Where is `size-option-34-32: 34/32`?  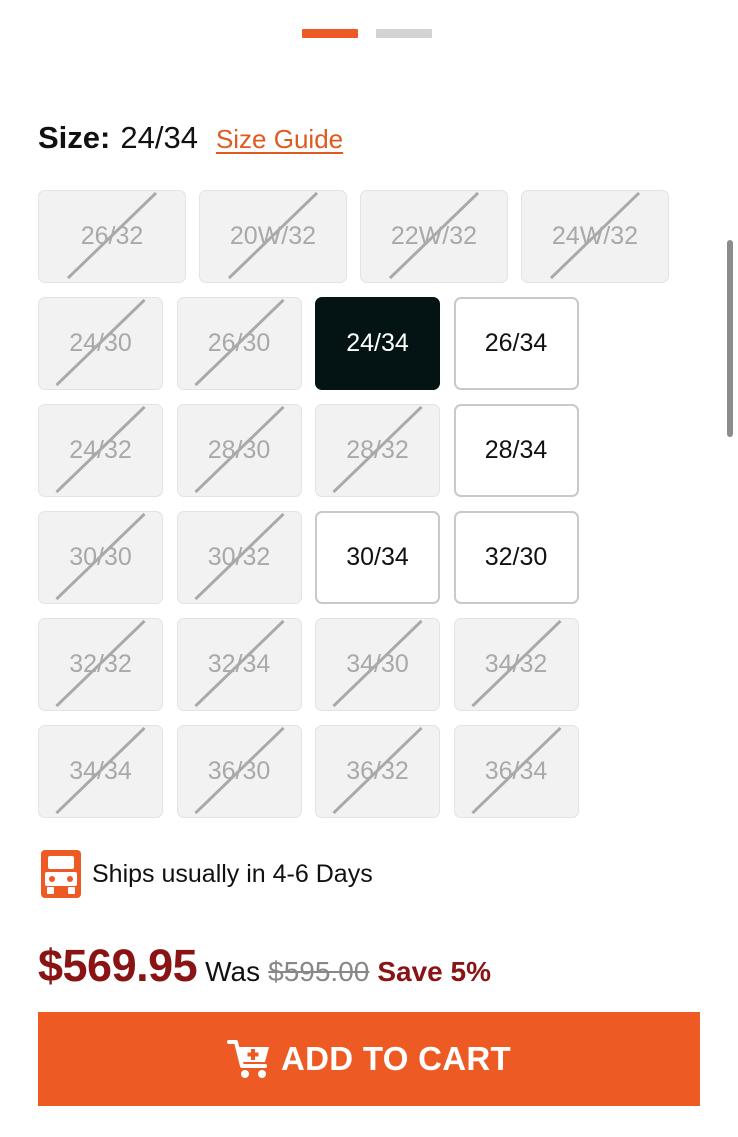
size-option-34-32: 34/32 is located at coordinates (516, 664).